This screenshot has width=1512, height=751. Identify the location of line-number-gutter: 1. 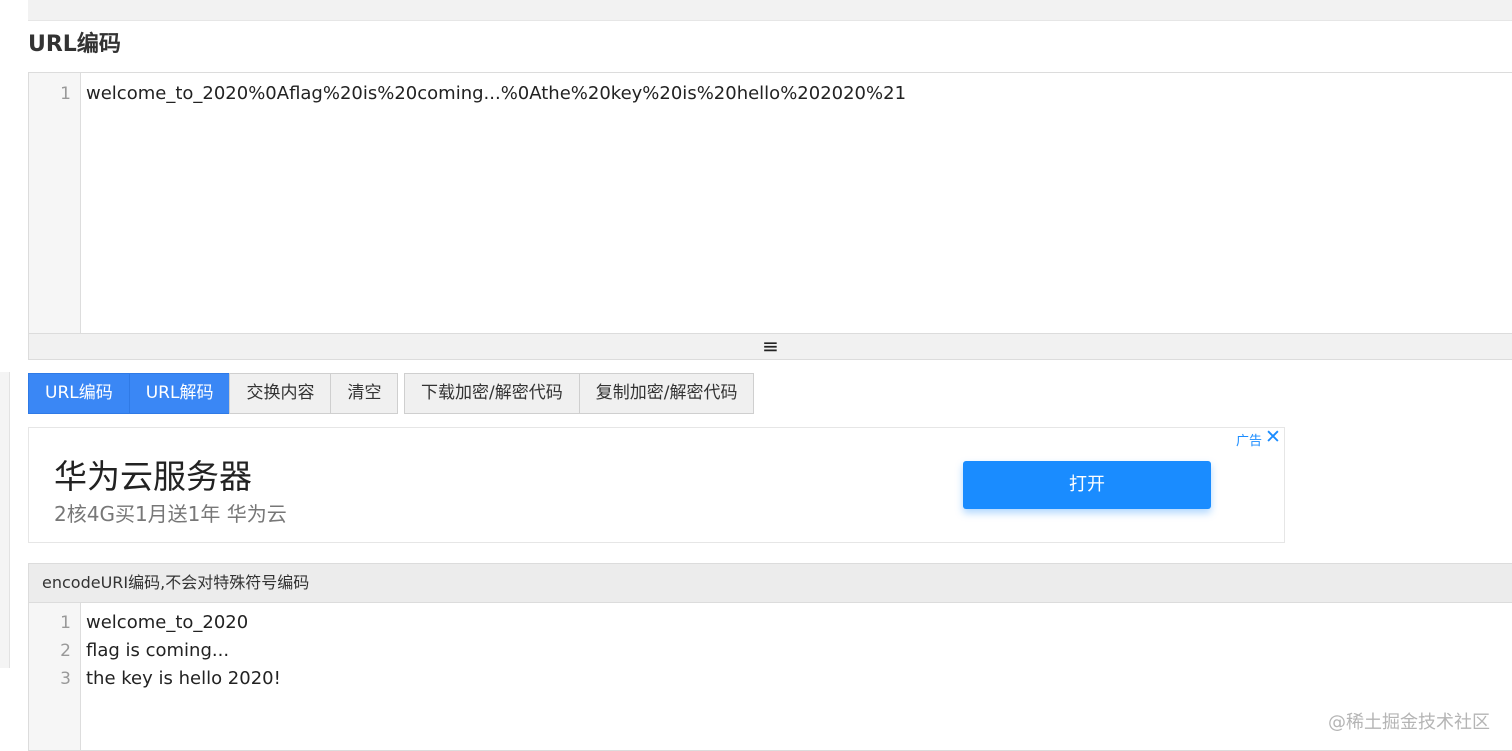
(55, 203).